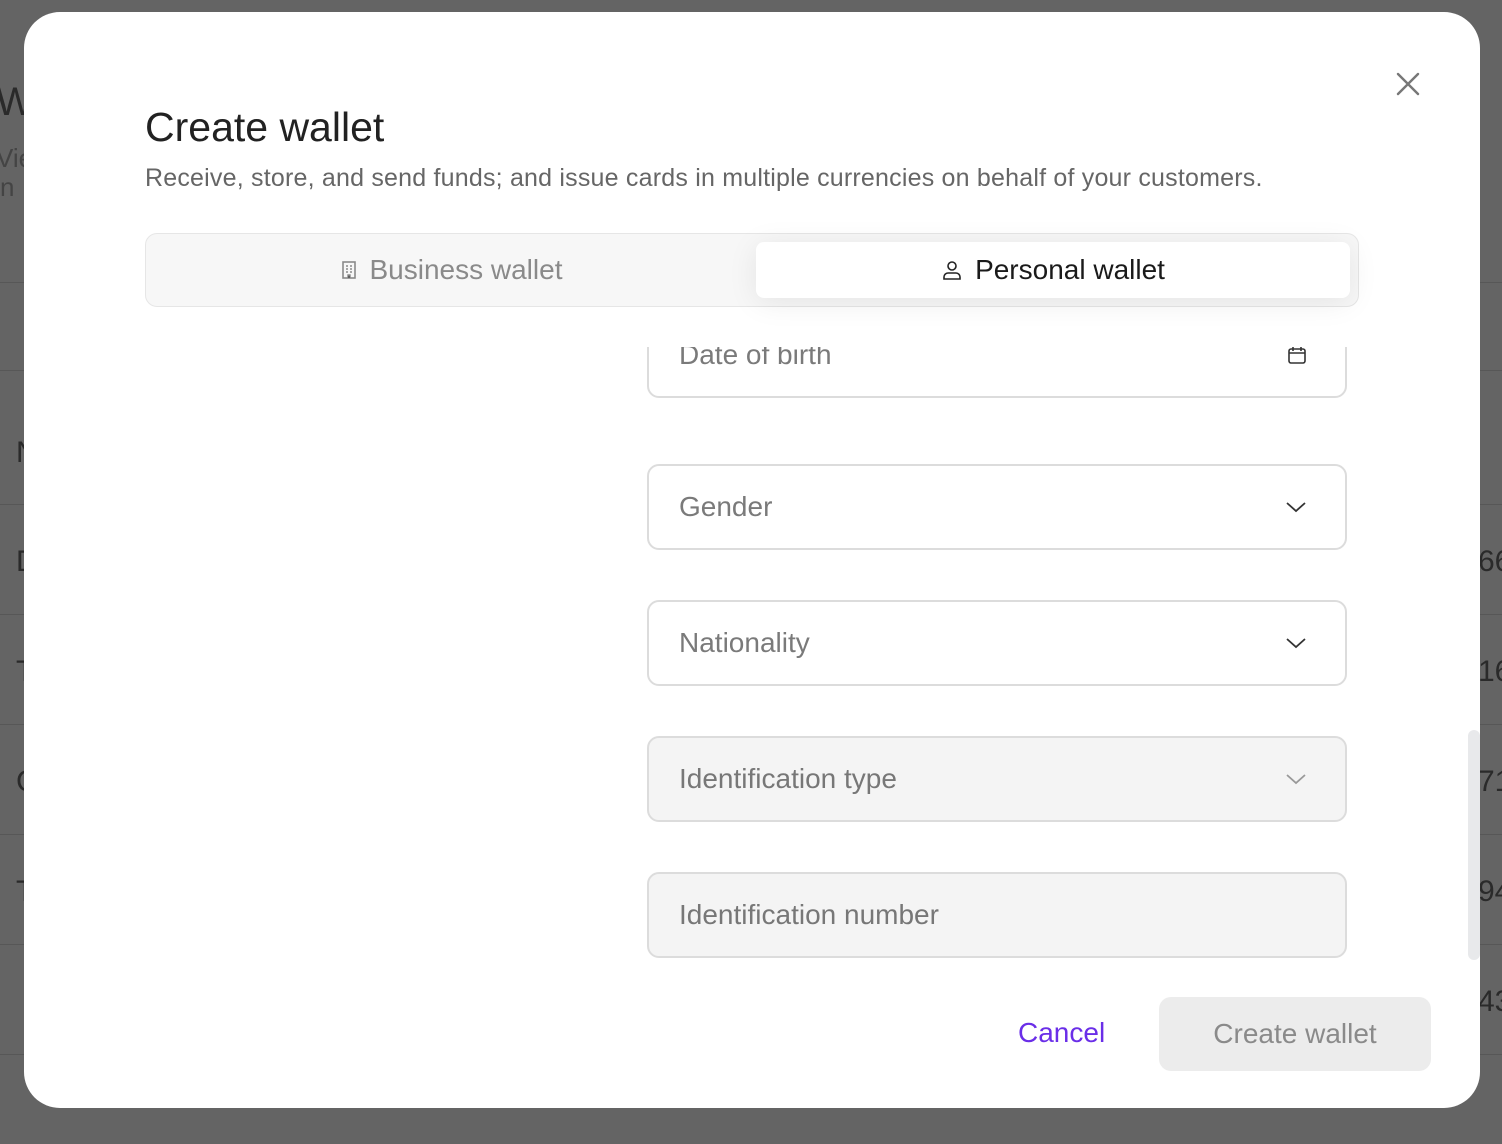 This screenshot has height=1144, width=1502. What do you see at coordinates (1490, 781) in the screenshot?
I see `bg-text: 71` at bounding box center [1490, 781].